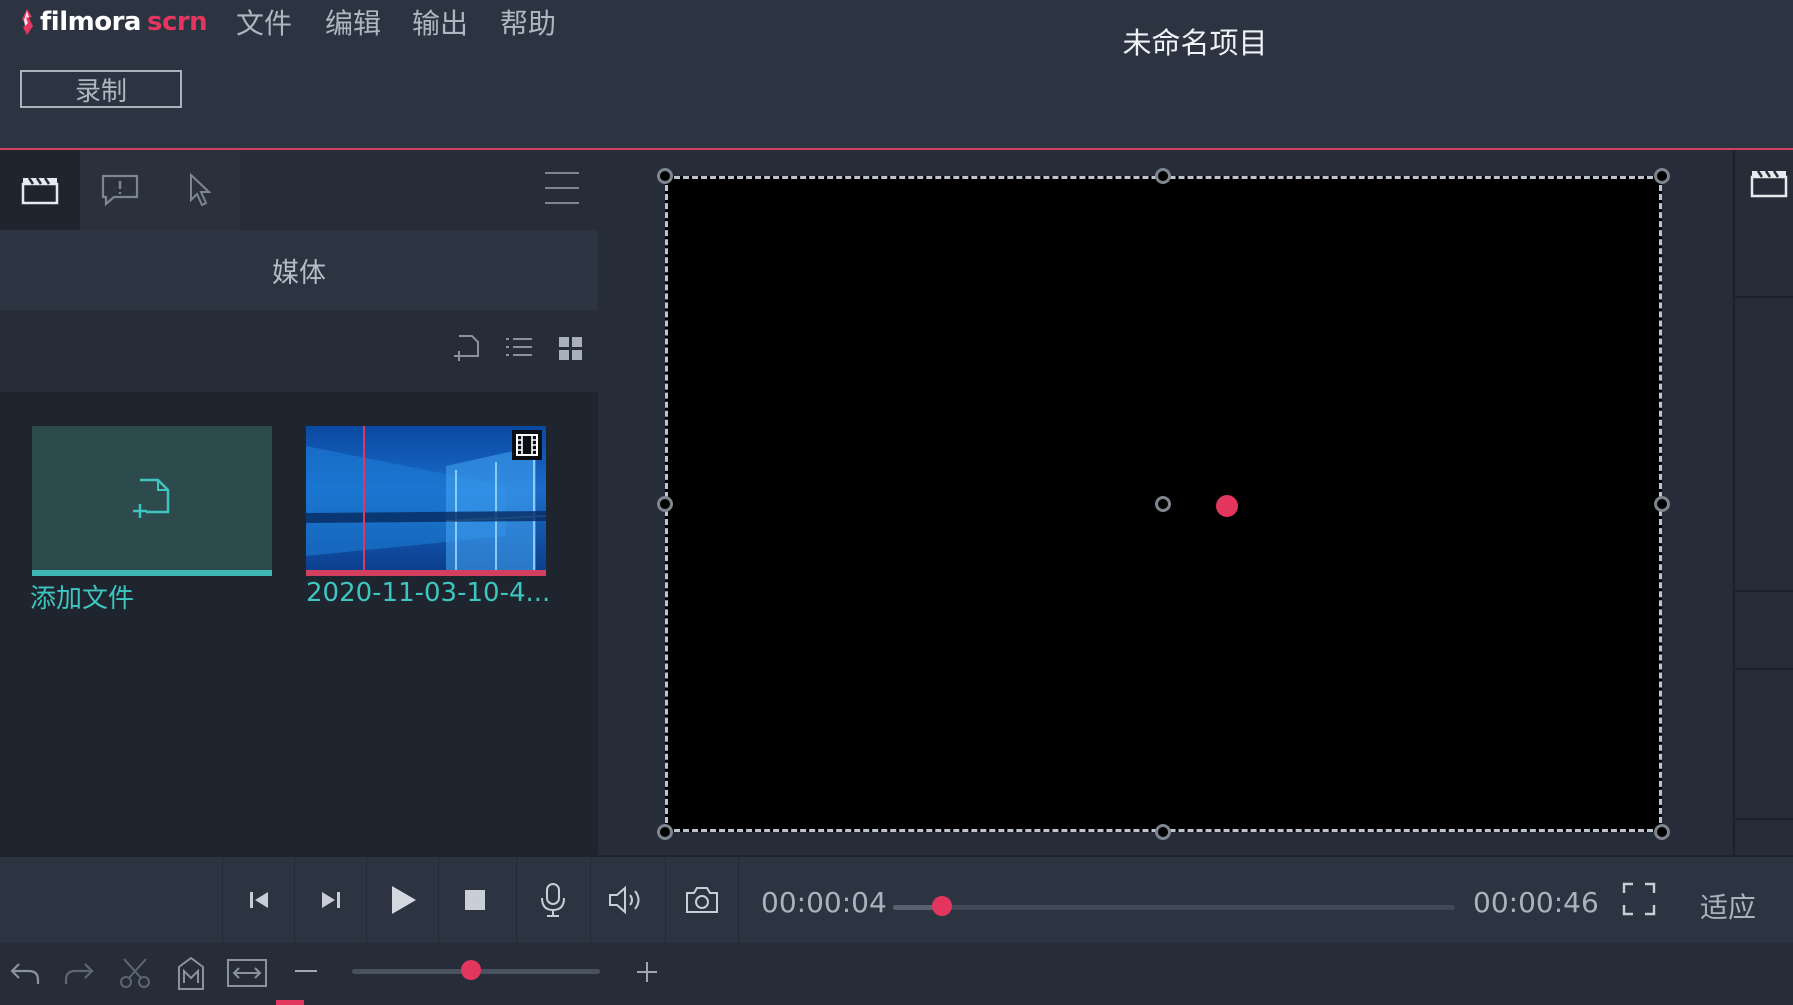 This screenshot has height=1005, width=1793. Describe the element at coordinates (824, 902) in the screenshot. I see `current-time: 00:00:04` at that location.